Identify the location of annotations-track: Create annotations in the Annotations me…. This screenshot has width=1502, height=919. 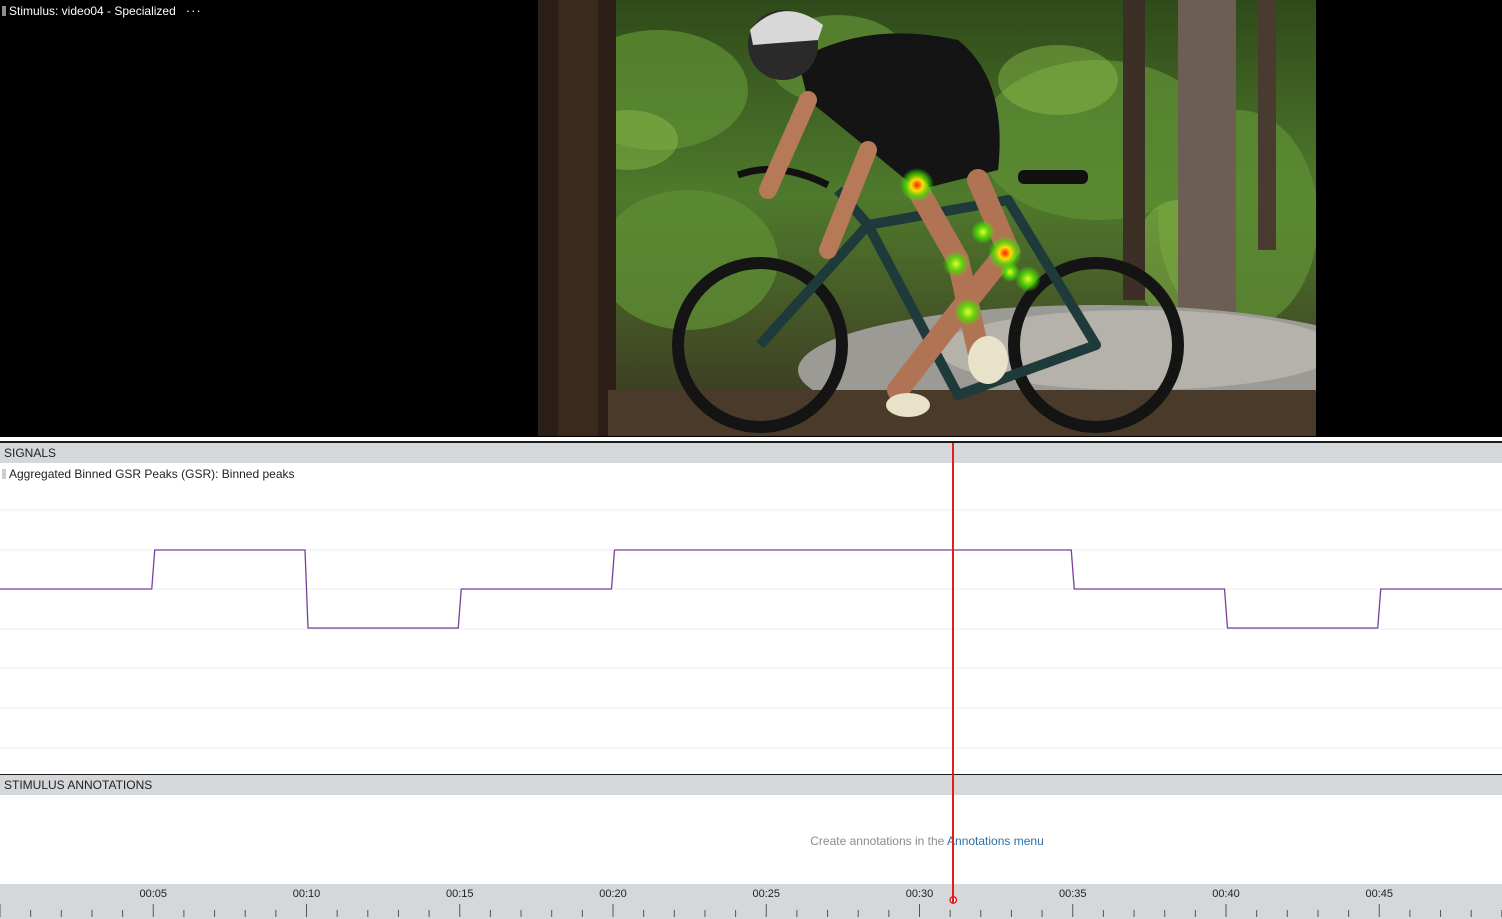
(751, 839).